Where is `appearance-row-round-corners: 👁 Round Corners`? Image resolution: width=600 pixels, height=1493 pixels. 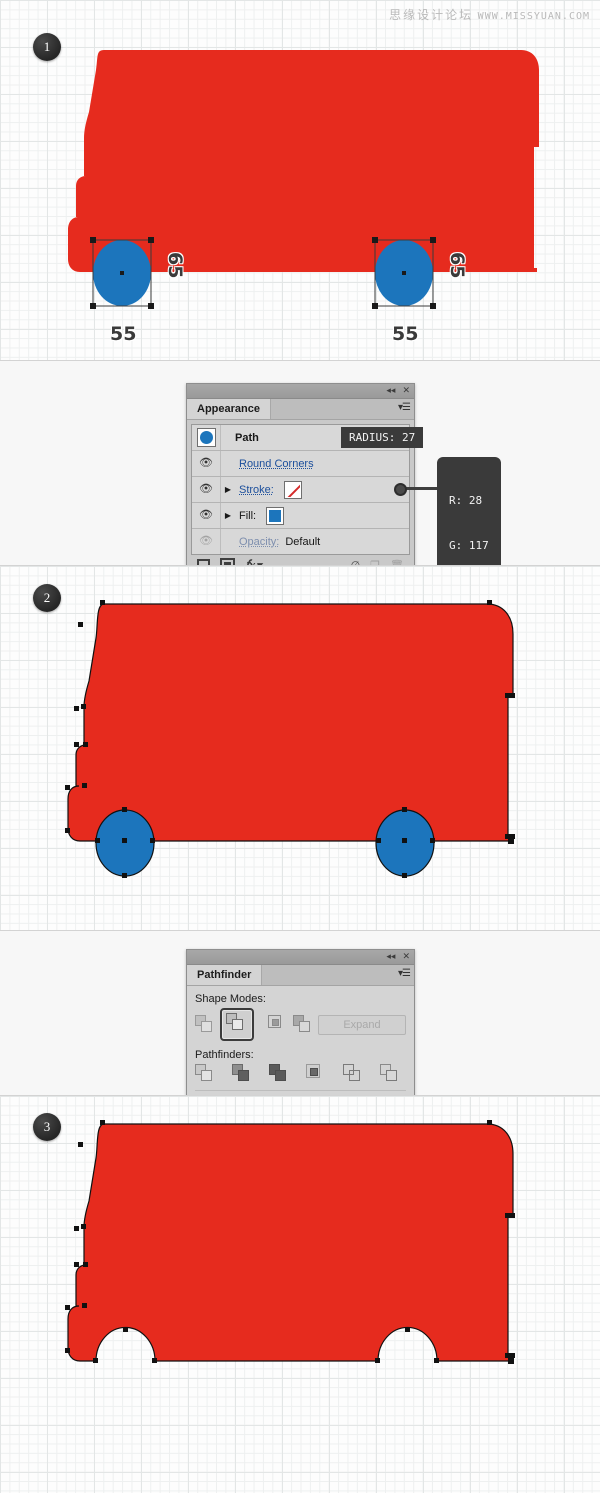
appearance-row-round-corners: 👁 Round Corners is located at coordinates (300, 464).